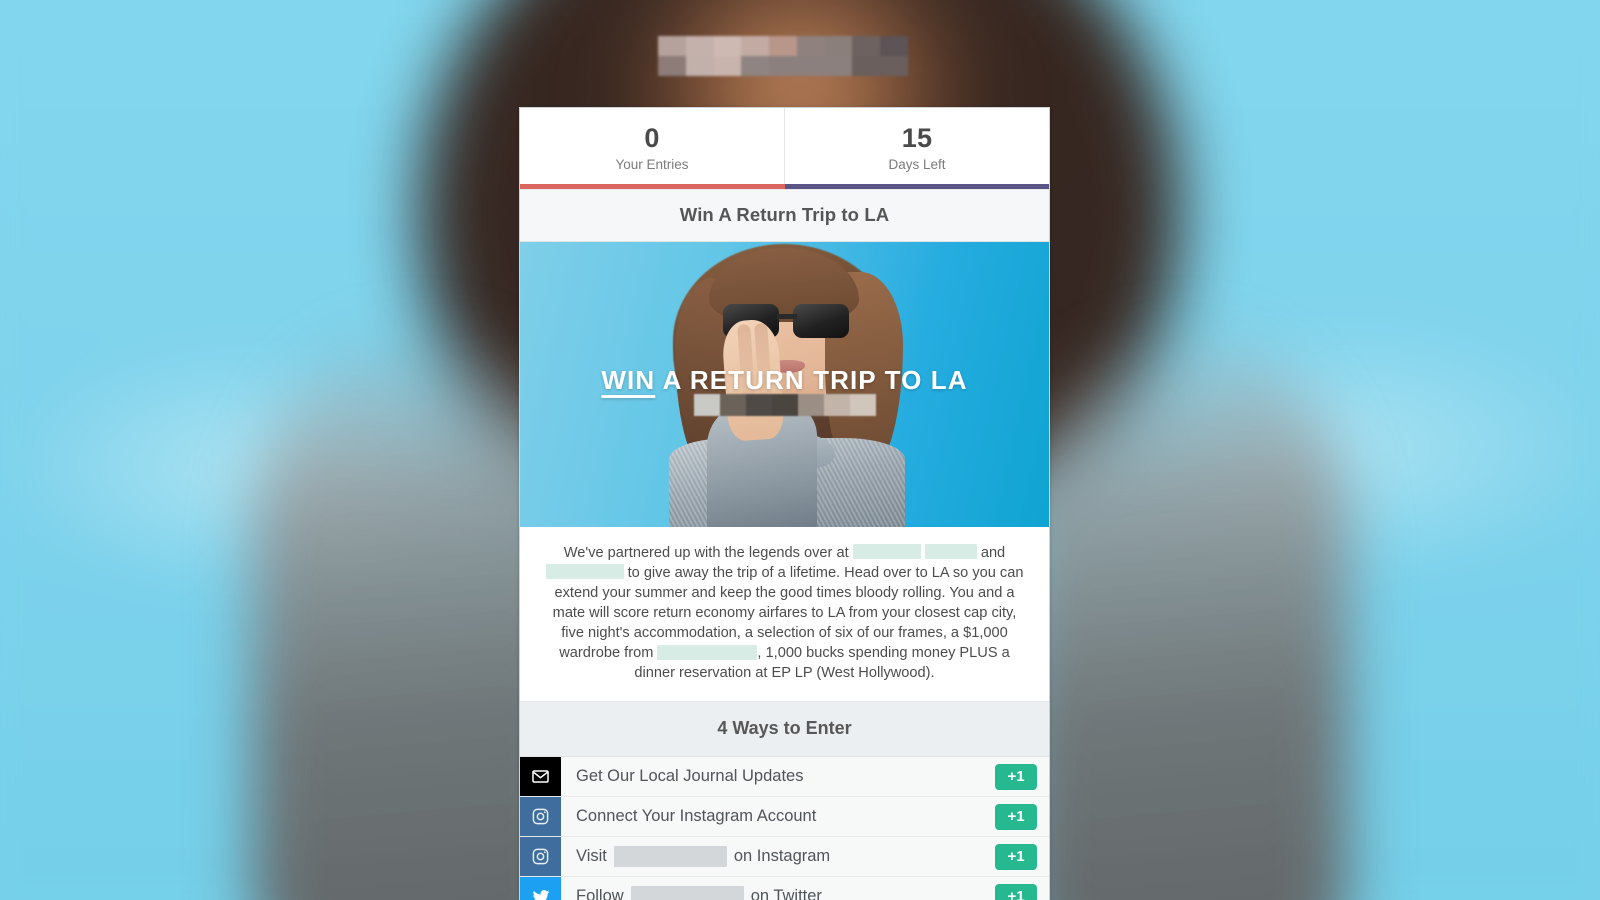 The image size is (1600, 900). I want to click on entry-row: Get Our Local Journal Updates +1, so click(784, 777).